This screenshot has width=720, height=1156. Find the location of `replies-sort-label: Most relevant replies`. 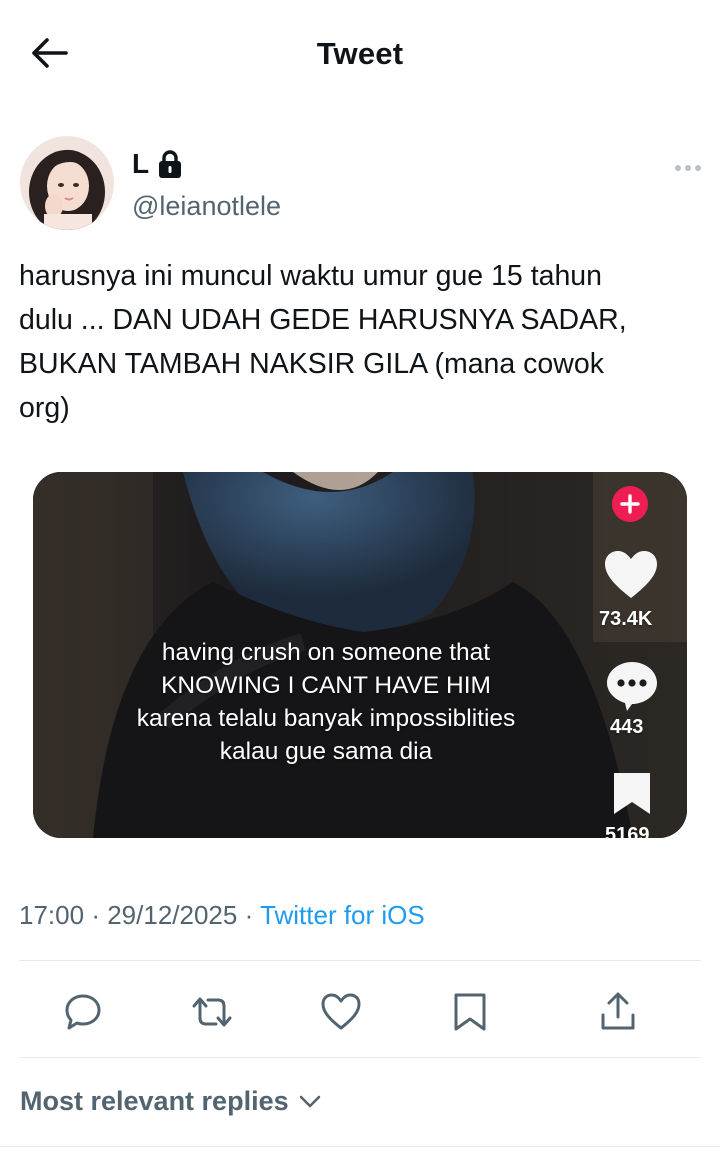

replies-sort-label: Most relevant replies is located at coordinates (154, 1101).